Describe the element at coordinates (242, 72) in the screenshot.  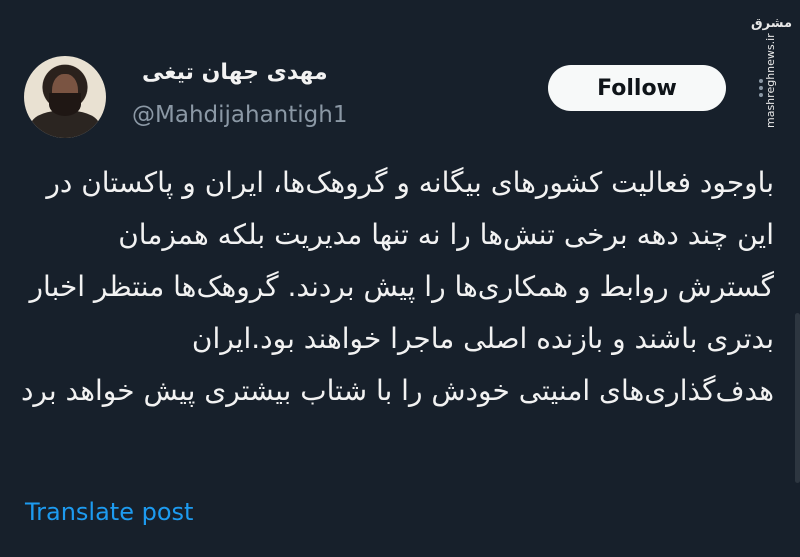
I see `display-name: مهدی جهان تیغی` at that location.